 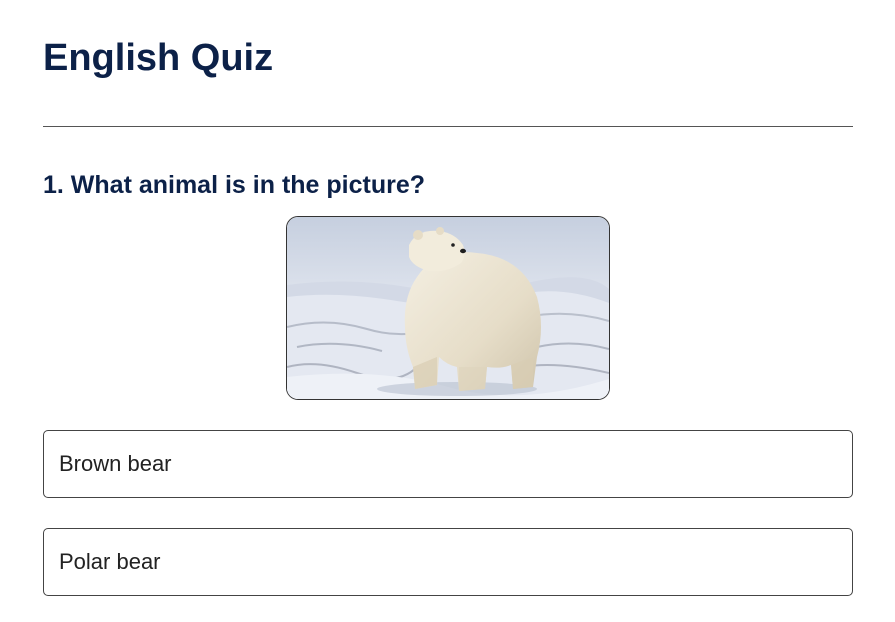 What do you see at coordinates (158, 58) in the screenshot?
I see `page-title: English Quiz` at bounding box center [158, 58].